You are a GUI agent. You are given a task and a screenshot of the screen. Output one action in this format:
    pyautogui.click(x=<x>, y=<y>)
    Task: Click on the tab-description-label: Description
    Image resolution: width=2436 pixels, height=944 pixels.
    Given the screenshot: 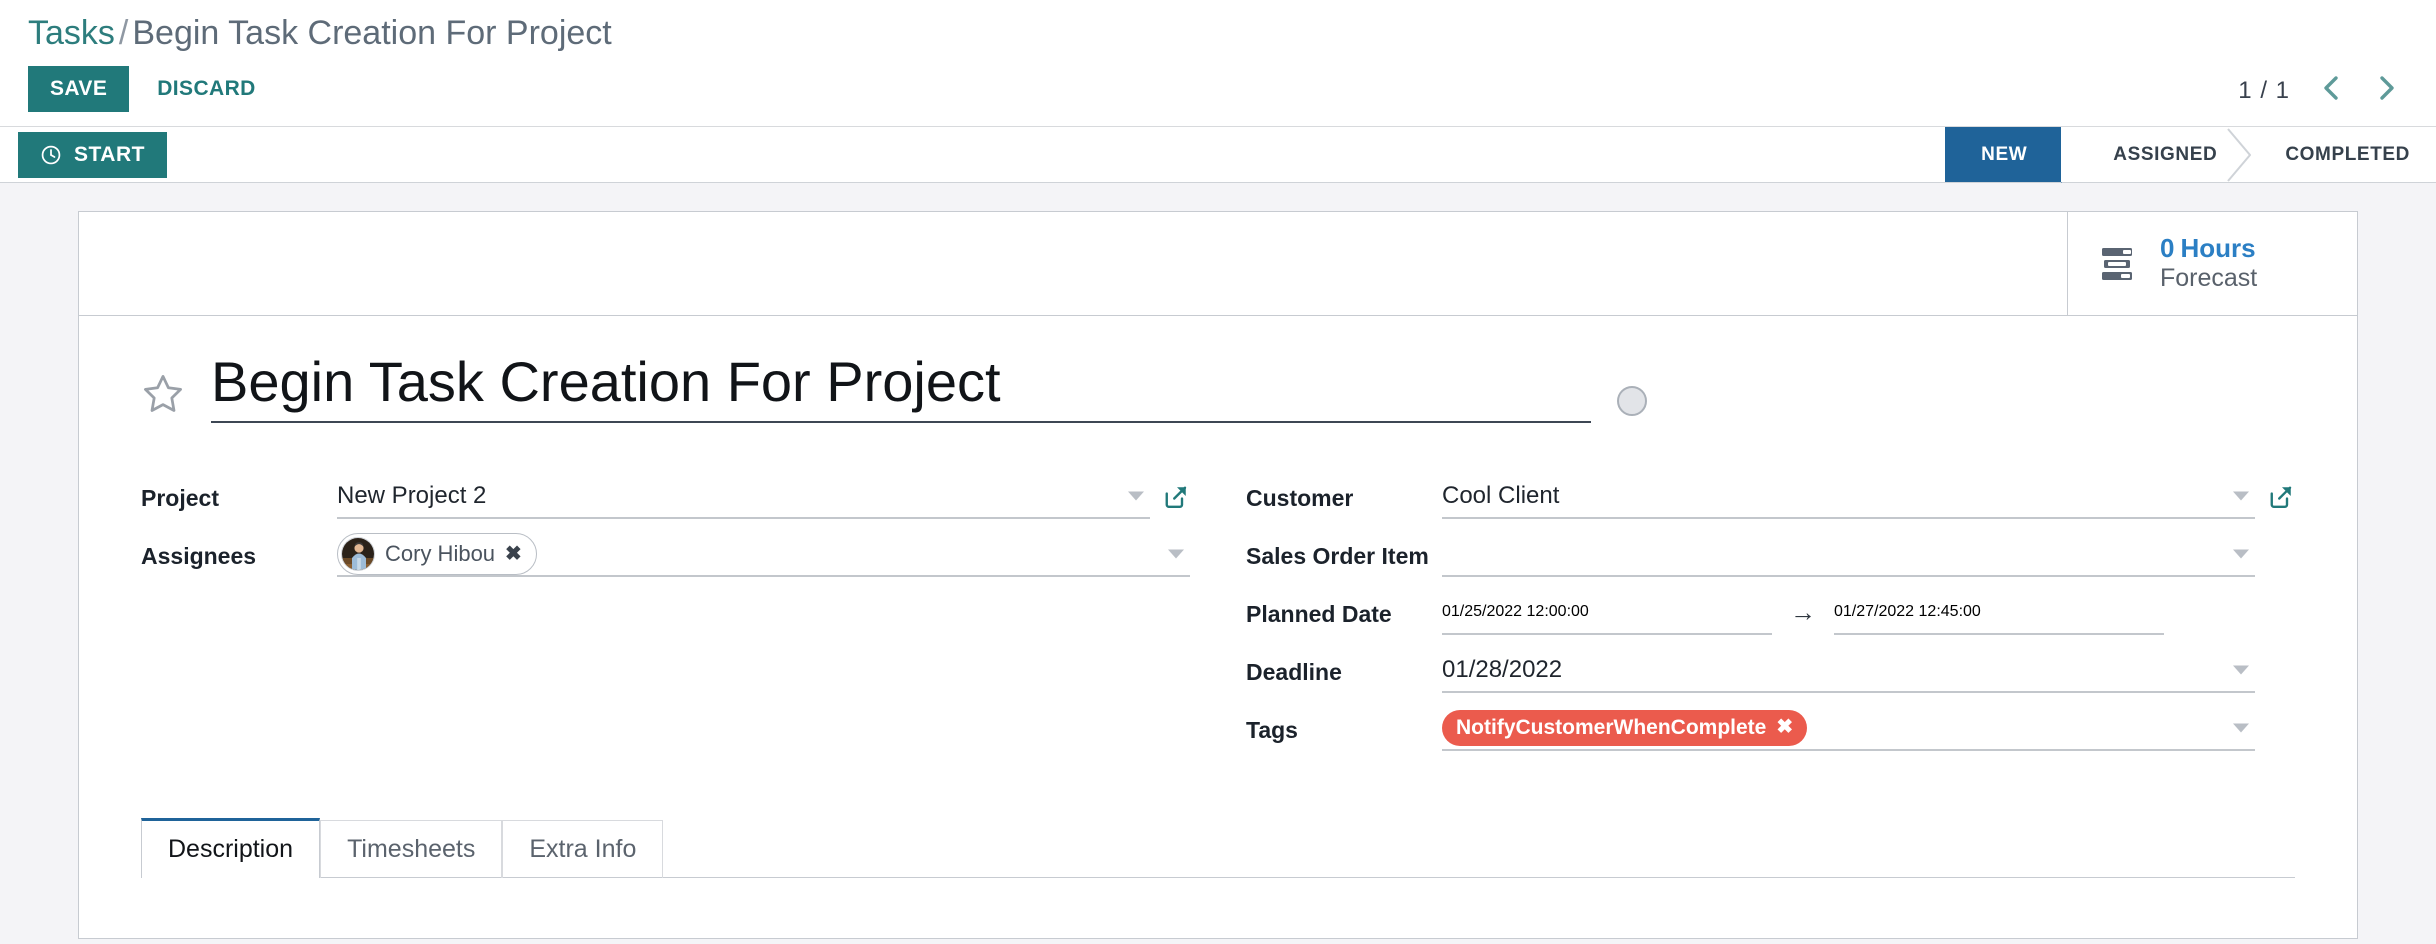 What is the action you would take?
    pyautogui.click(x=231, y=848)
    